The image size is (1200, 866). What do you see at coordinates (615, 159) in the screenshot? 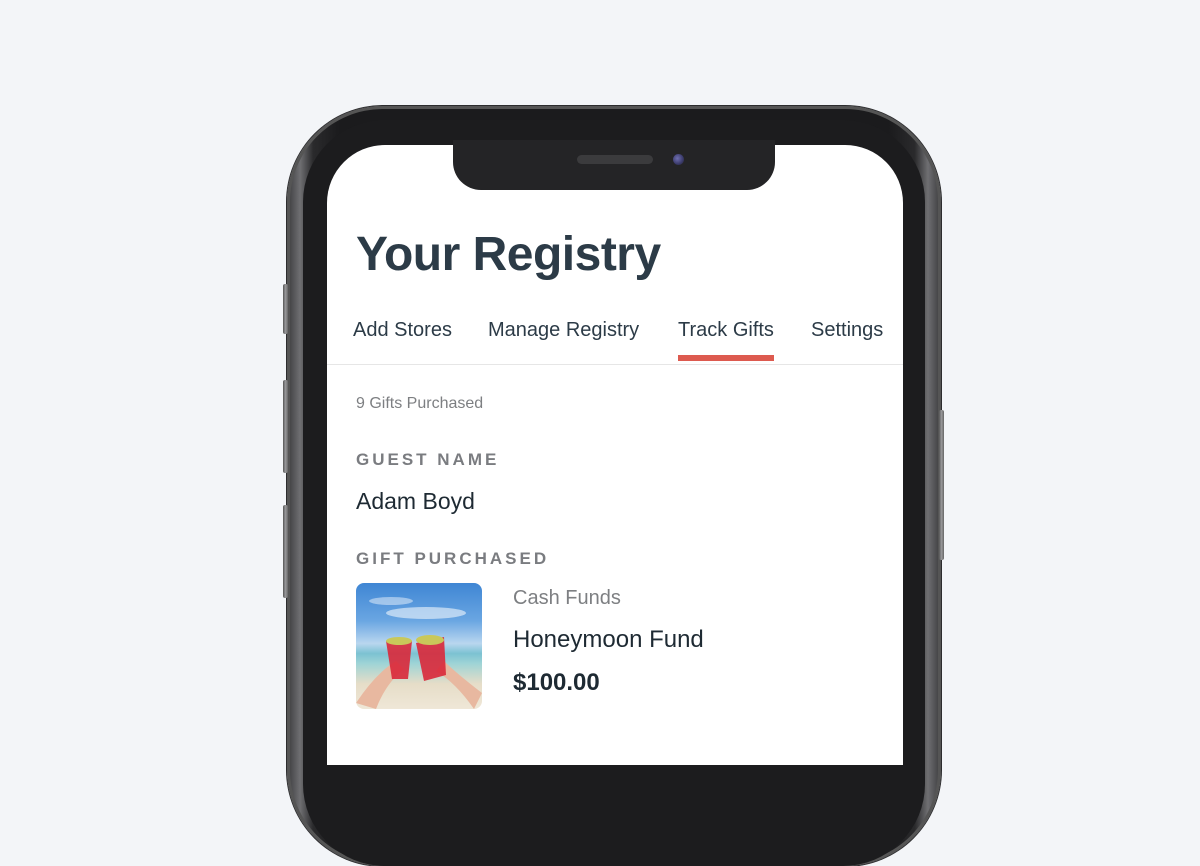
I see `speaker-grille` at bounding box center [615, 159].